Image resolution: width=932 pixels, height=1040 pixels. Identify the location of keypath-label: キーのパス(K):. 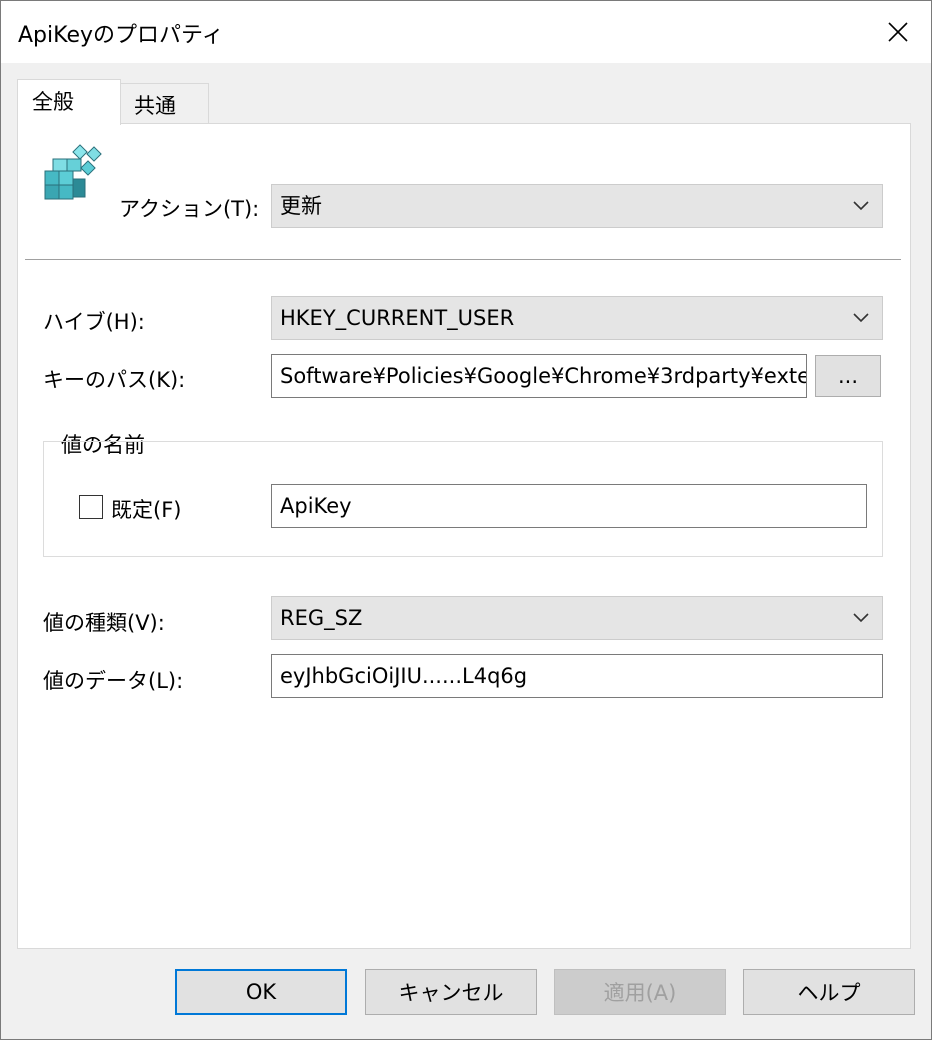
(114, 380).